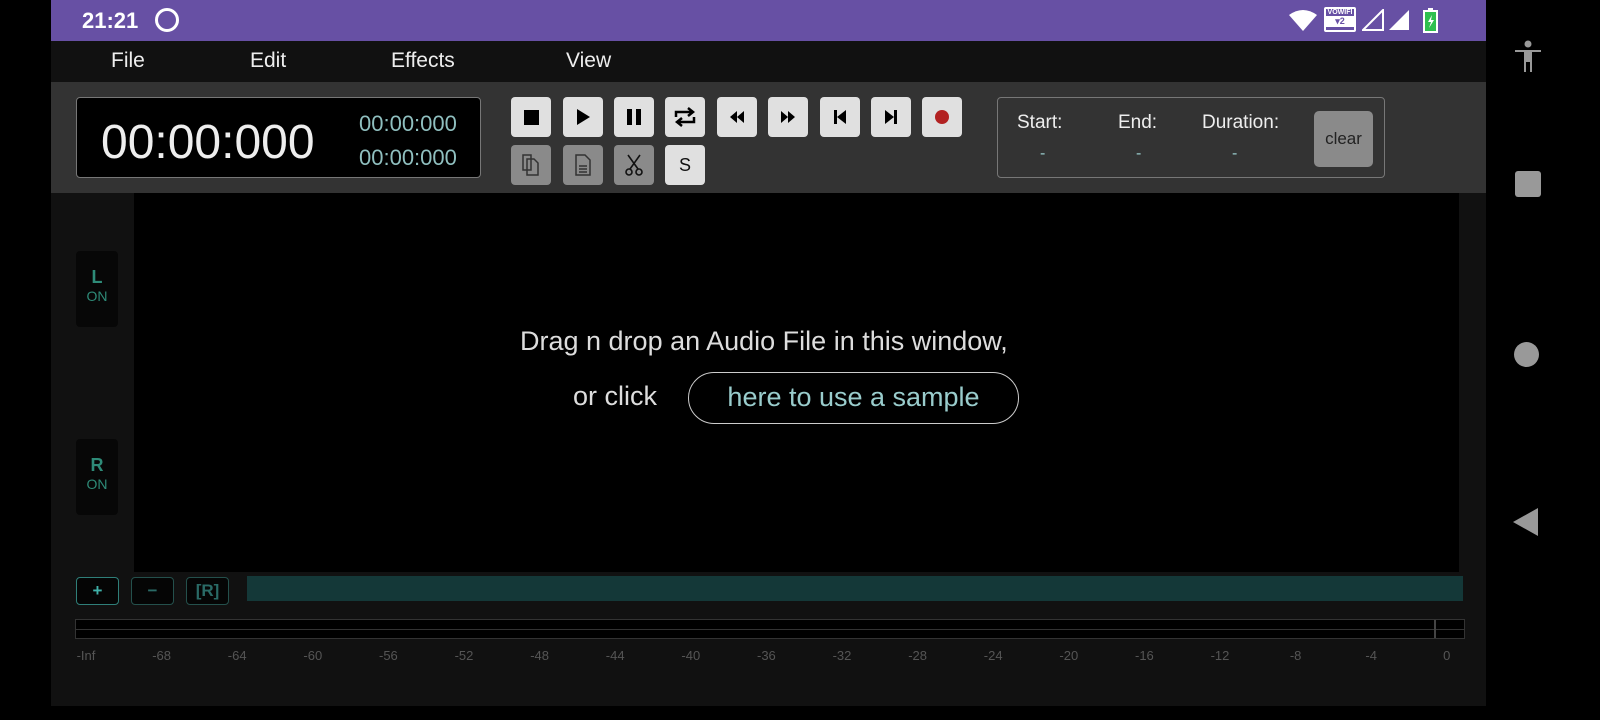  I want to click on meter-tick-label: -60, so click(313, 655).